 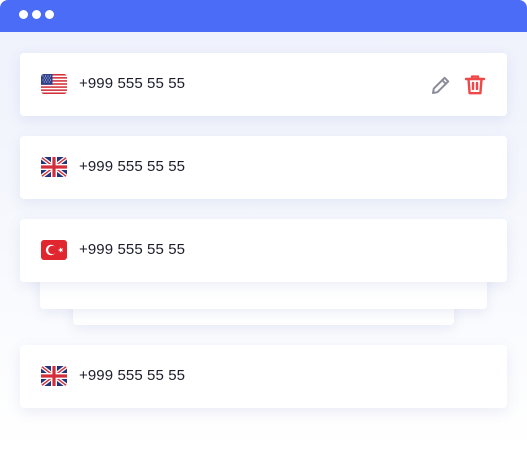 I want to click on us-flag-icon, so click(x=54, y=84).